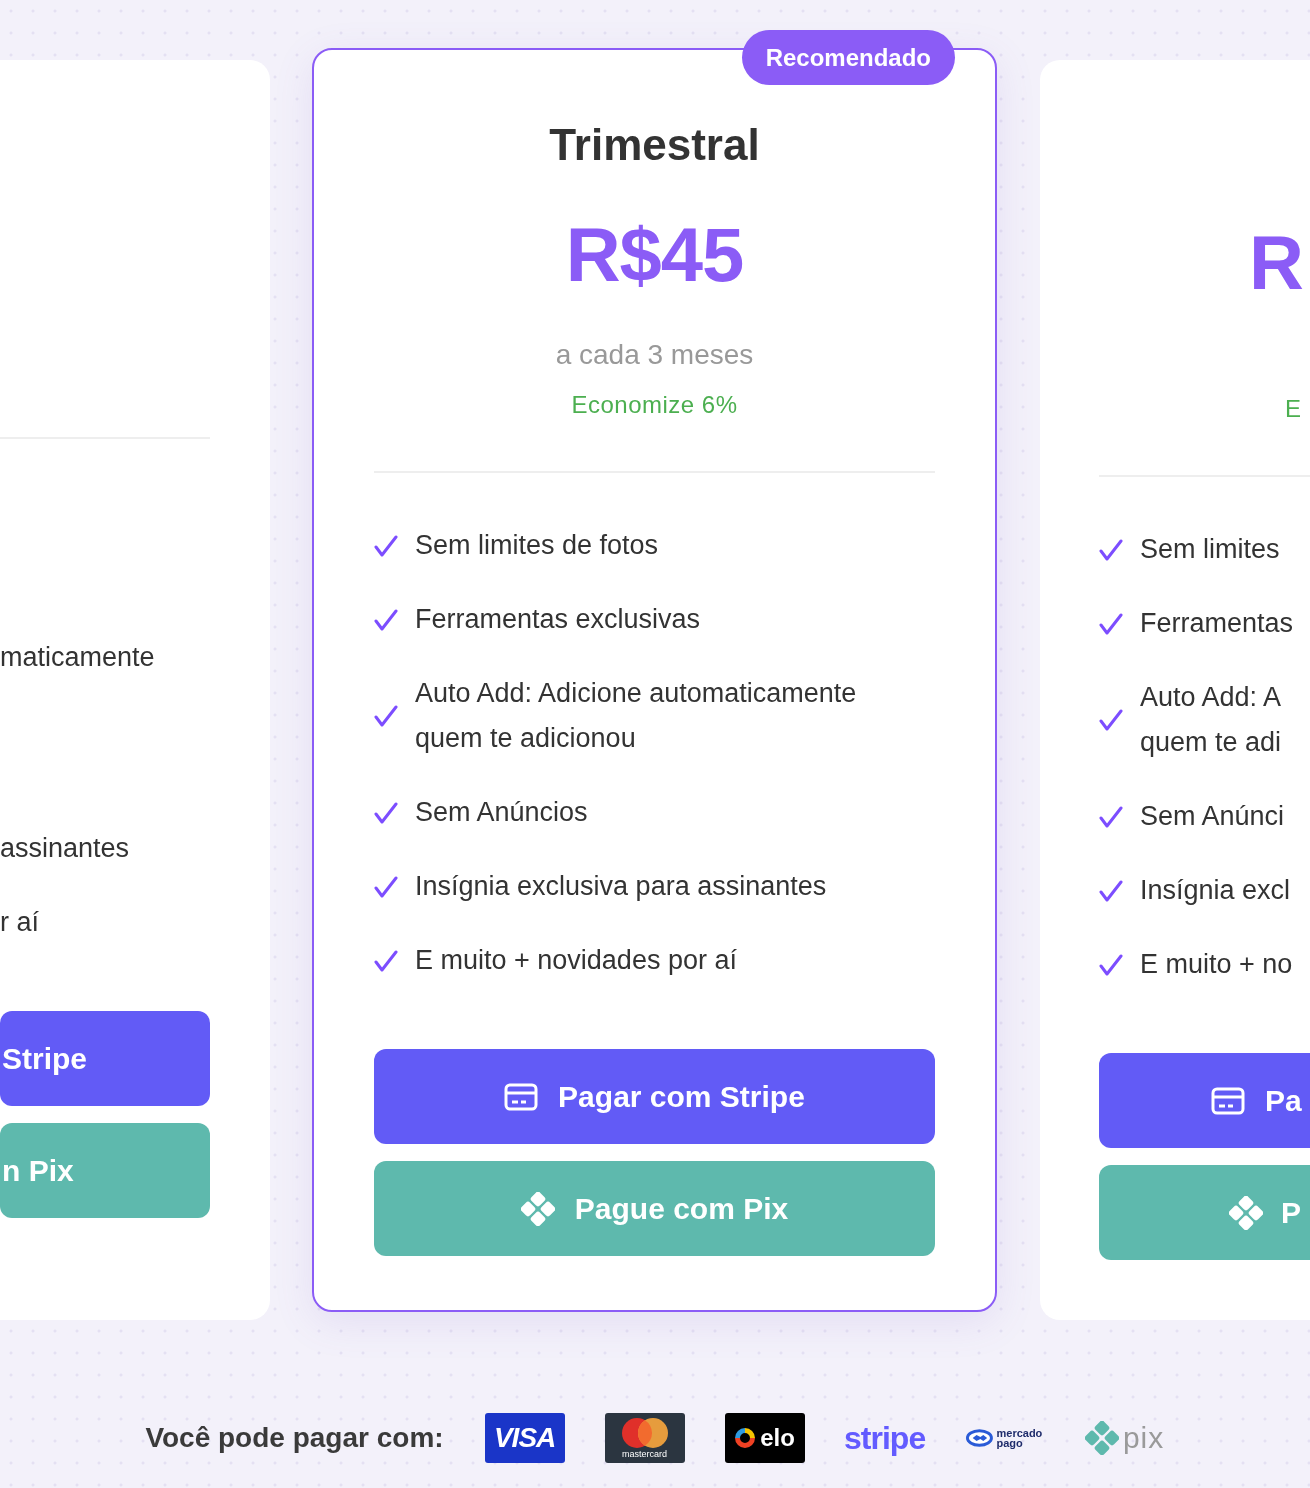  I want to click on billing-period: a cada 3 meses, so click(654, 354).